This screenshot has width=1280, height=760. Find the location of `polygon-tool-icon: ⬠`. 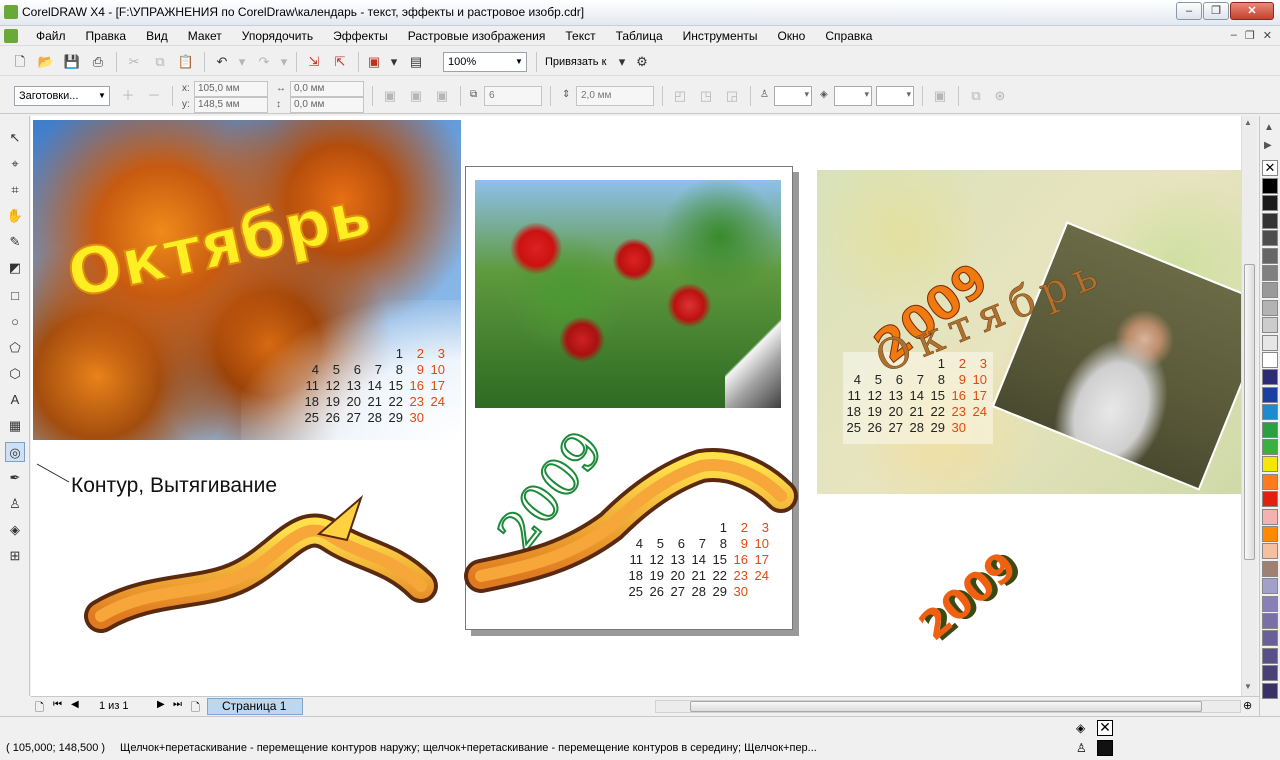

polygon-tool-icon: ⬠ is located at coordinates (15, 348).